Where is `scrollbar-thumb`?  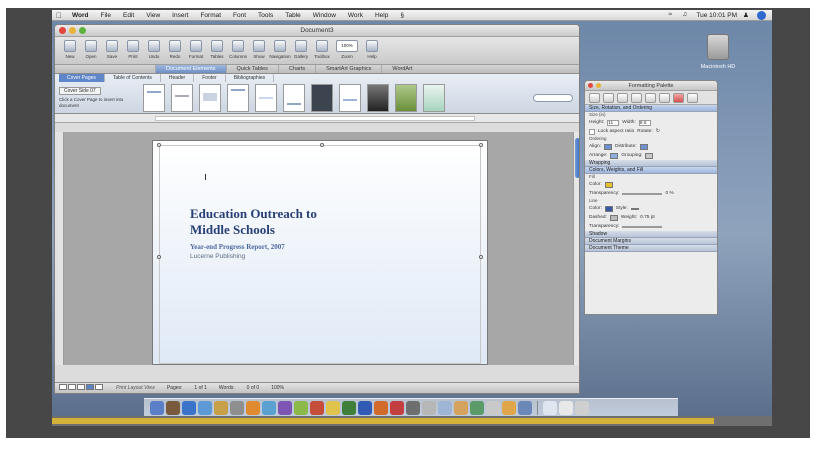 scrollbar-thumb is located at coordinates (577, 158).